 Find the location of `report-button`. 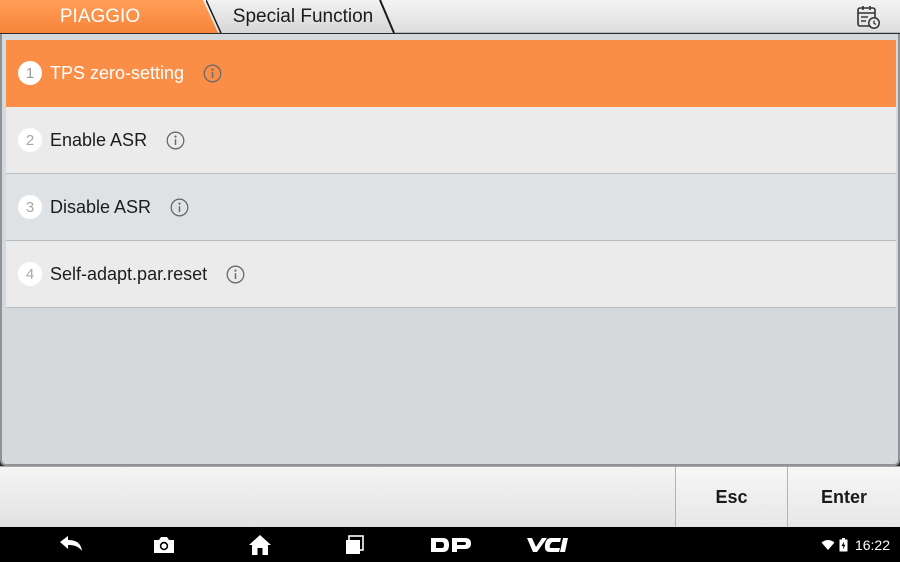

report-button is located at coordinates (868, 17).